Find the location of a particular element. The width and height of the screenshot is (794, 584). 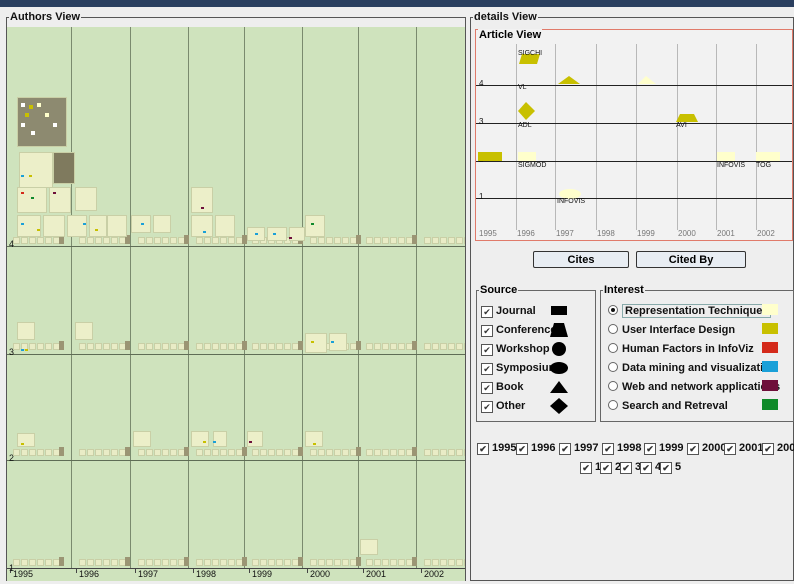

level-filter: ✔ 5 is located at coordinates (670, 467).